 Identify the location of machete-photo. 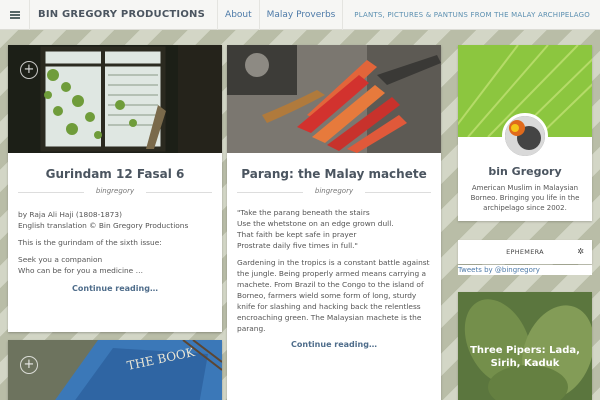
(334, 99).